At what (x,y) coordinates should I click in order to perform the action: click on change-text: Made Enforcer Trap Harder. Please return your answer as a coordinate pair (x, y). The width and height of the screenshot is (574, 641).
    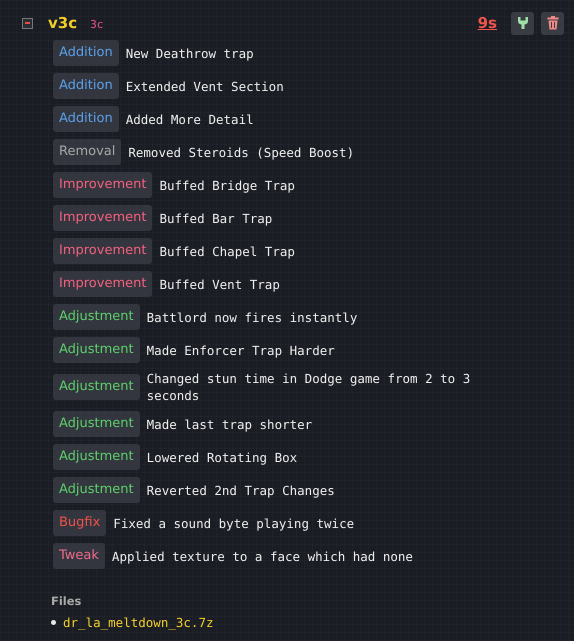
    Looking at the image, I should click on (240, 350).